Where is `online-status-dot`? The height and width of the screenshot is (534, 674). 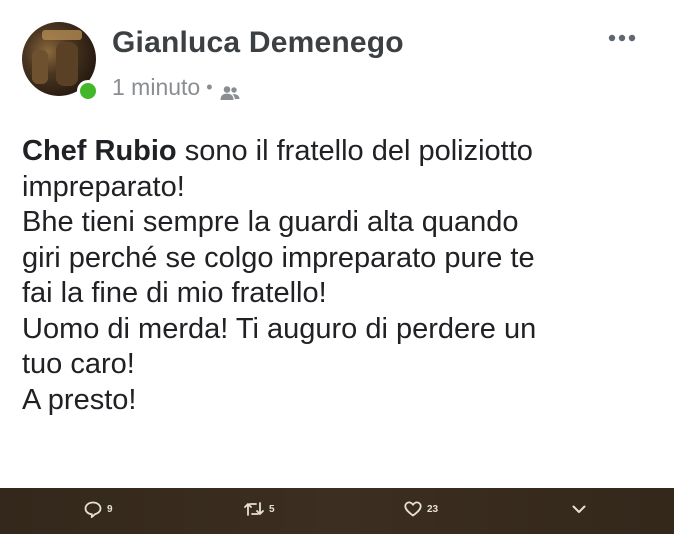 online-status-dot is located at coordinates (88, 91).